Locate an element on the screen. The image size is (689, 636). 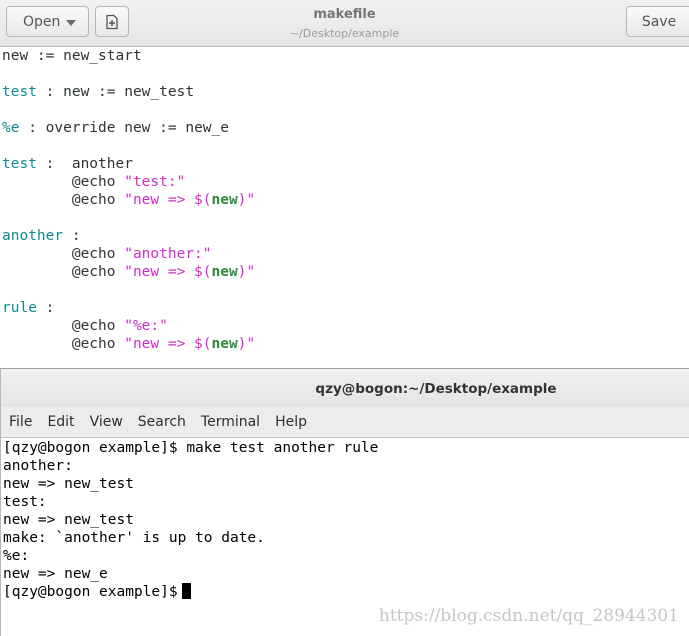
menu-item-edit: Edit is located at coordinates (60, 422).